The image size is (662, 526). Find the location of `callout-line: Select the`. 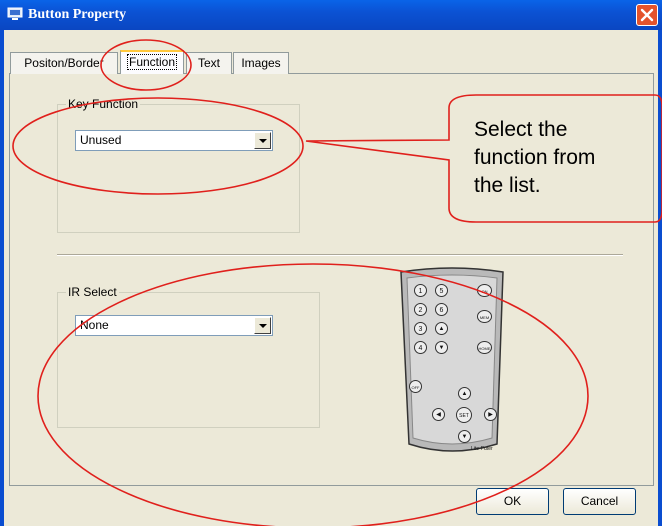

callout-line: Select the is located at coordinates (521, 129).